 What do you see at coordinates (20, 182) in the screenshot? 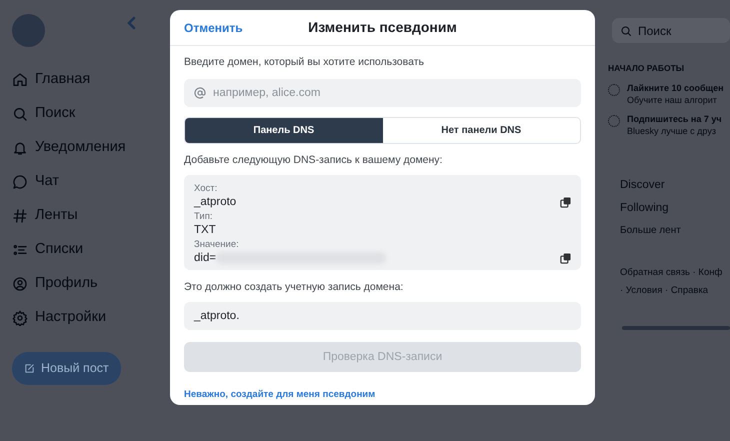
I see `chat-bubble-icon` at bounding box center [20, 182].